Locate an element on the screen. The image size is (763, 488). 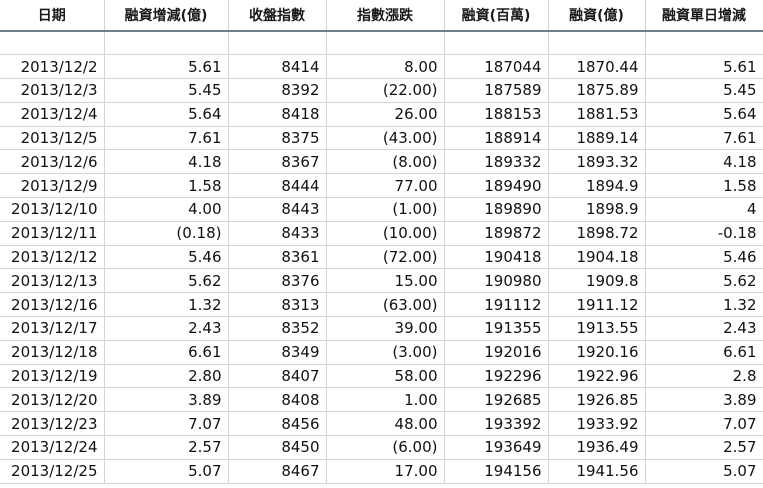
cell-margin-billion: 1936.49 is located at coordinates (597, 447).